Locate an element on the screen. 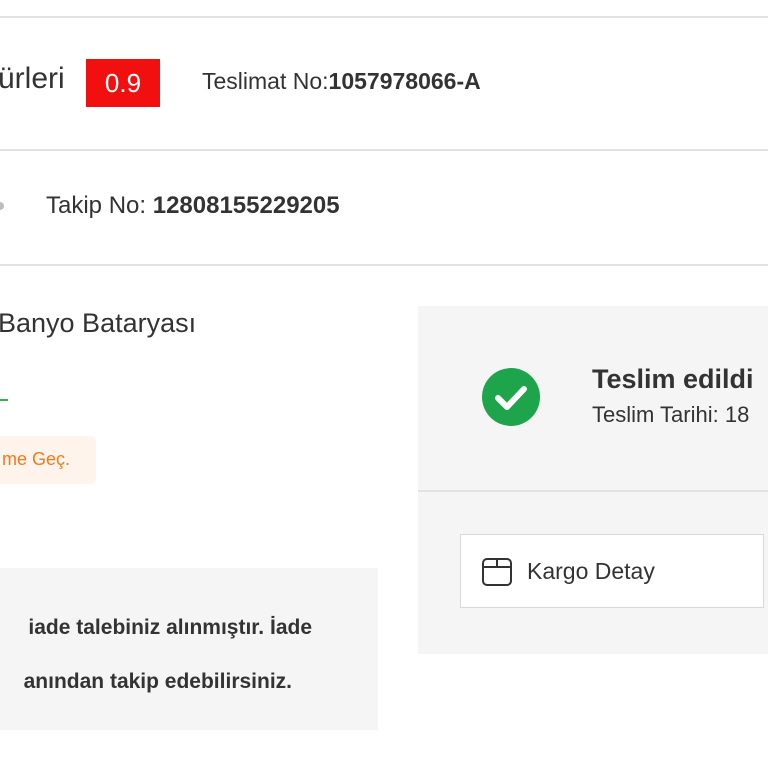 This screenshot has width=768, height=768. promo-badge: me Geç. is located at coordinates (48, 460).